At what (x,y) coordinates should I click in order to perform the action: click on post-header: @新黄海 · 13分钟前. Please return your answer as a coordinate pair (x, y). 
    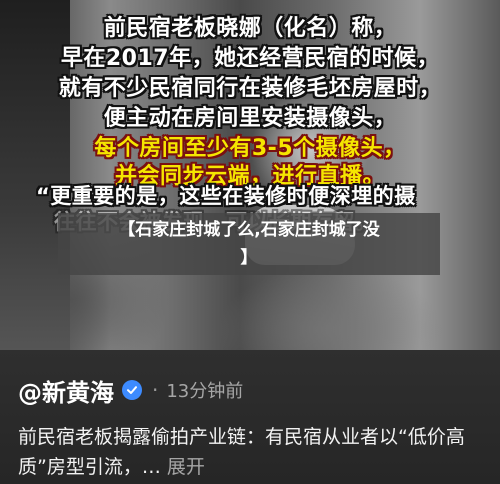
    Looking at the image, I should click on (131, 390).